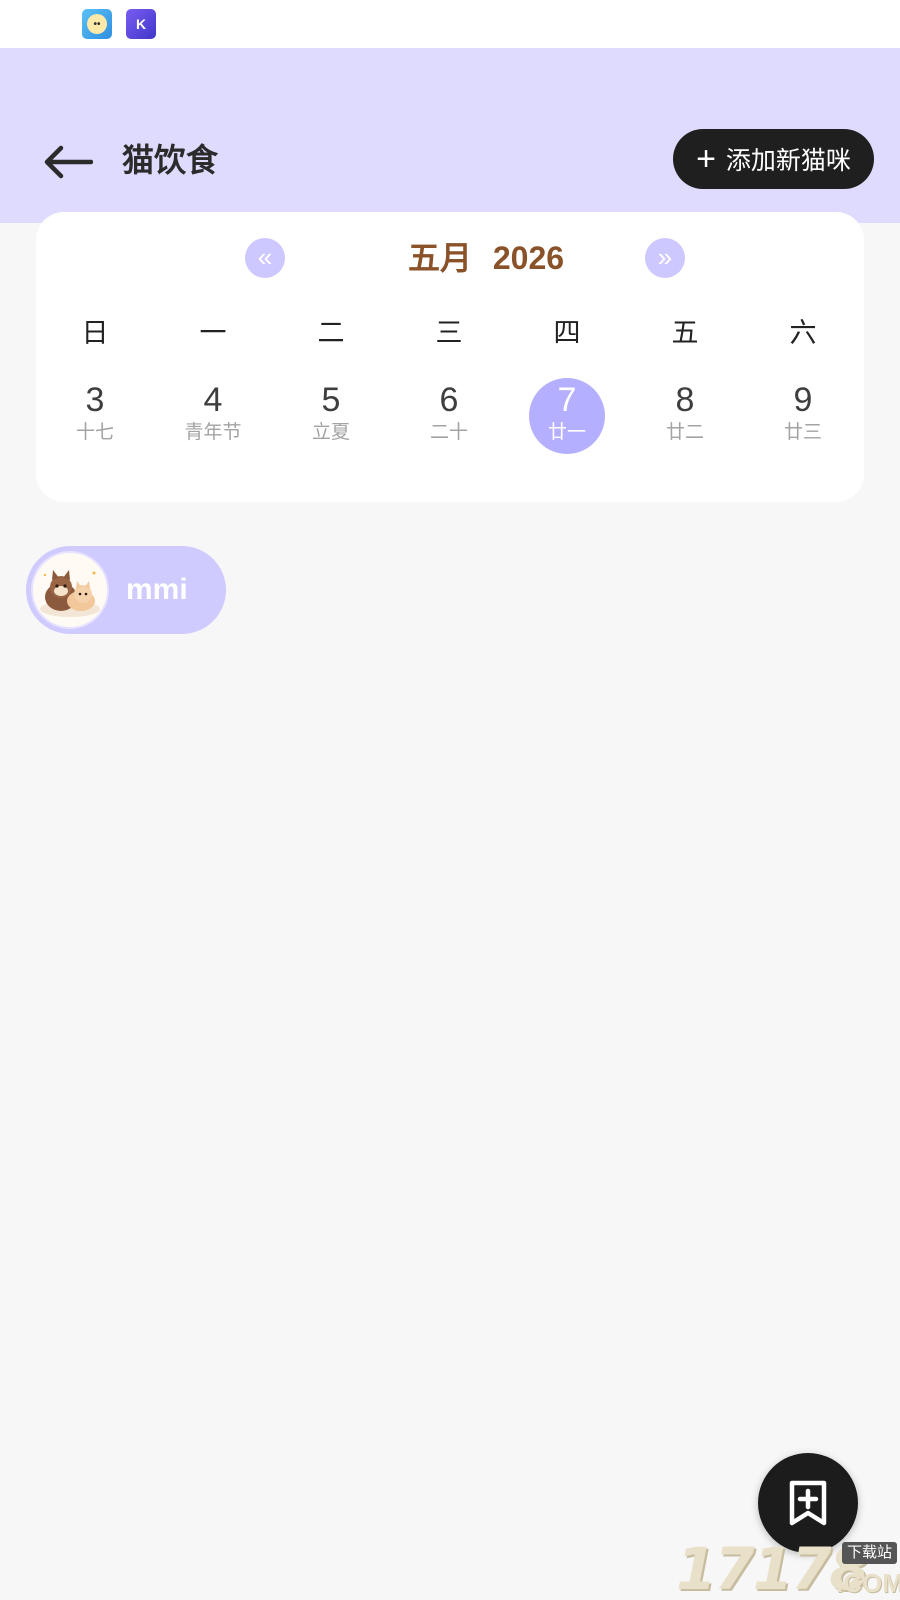 The image size is (900, 1600). Describe the element at coordinates (331, 333) in the screenshot. I see `weekday-tue: 二` at that location.